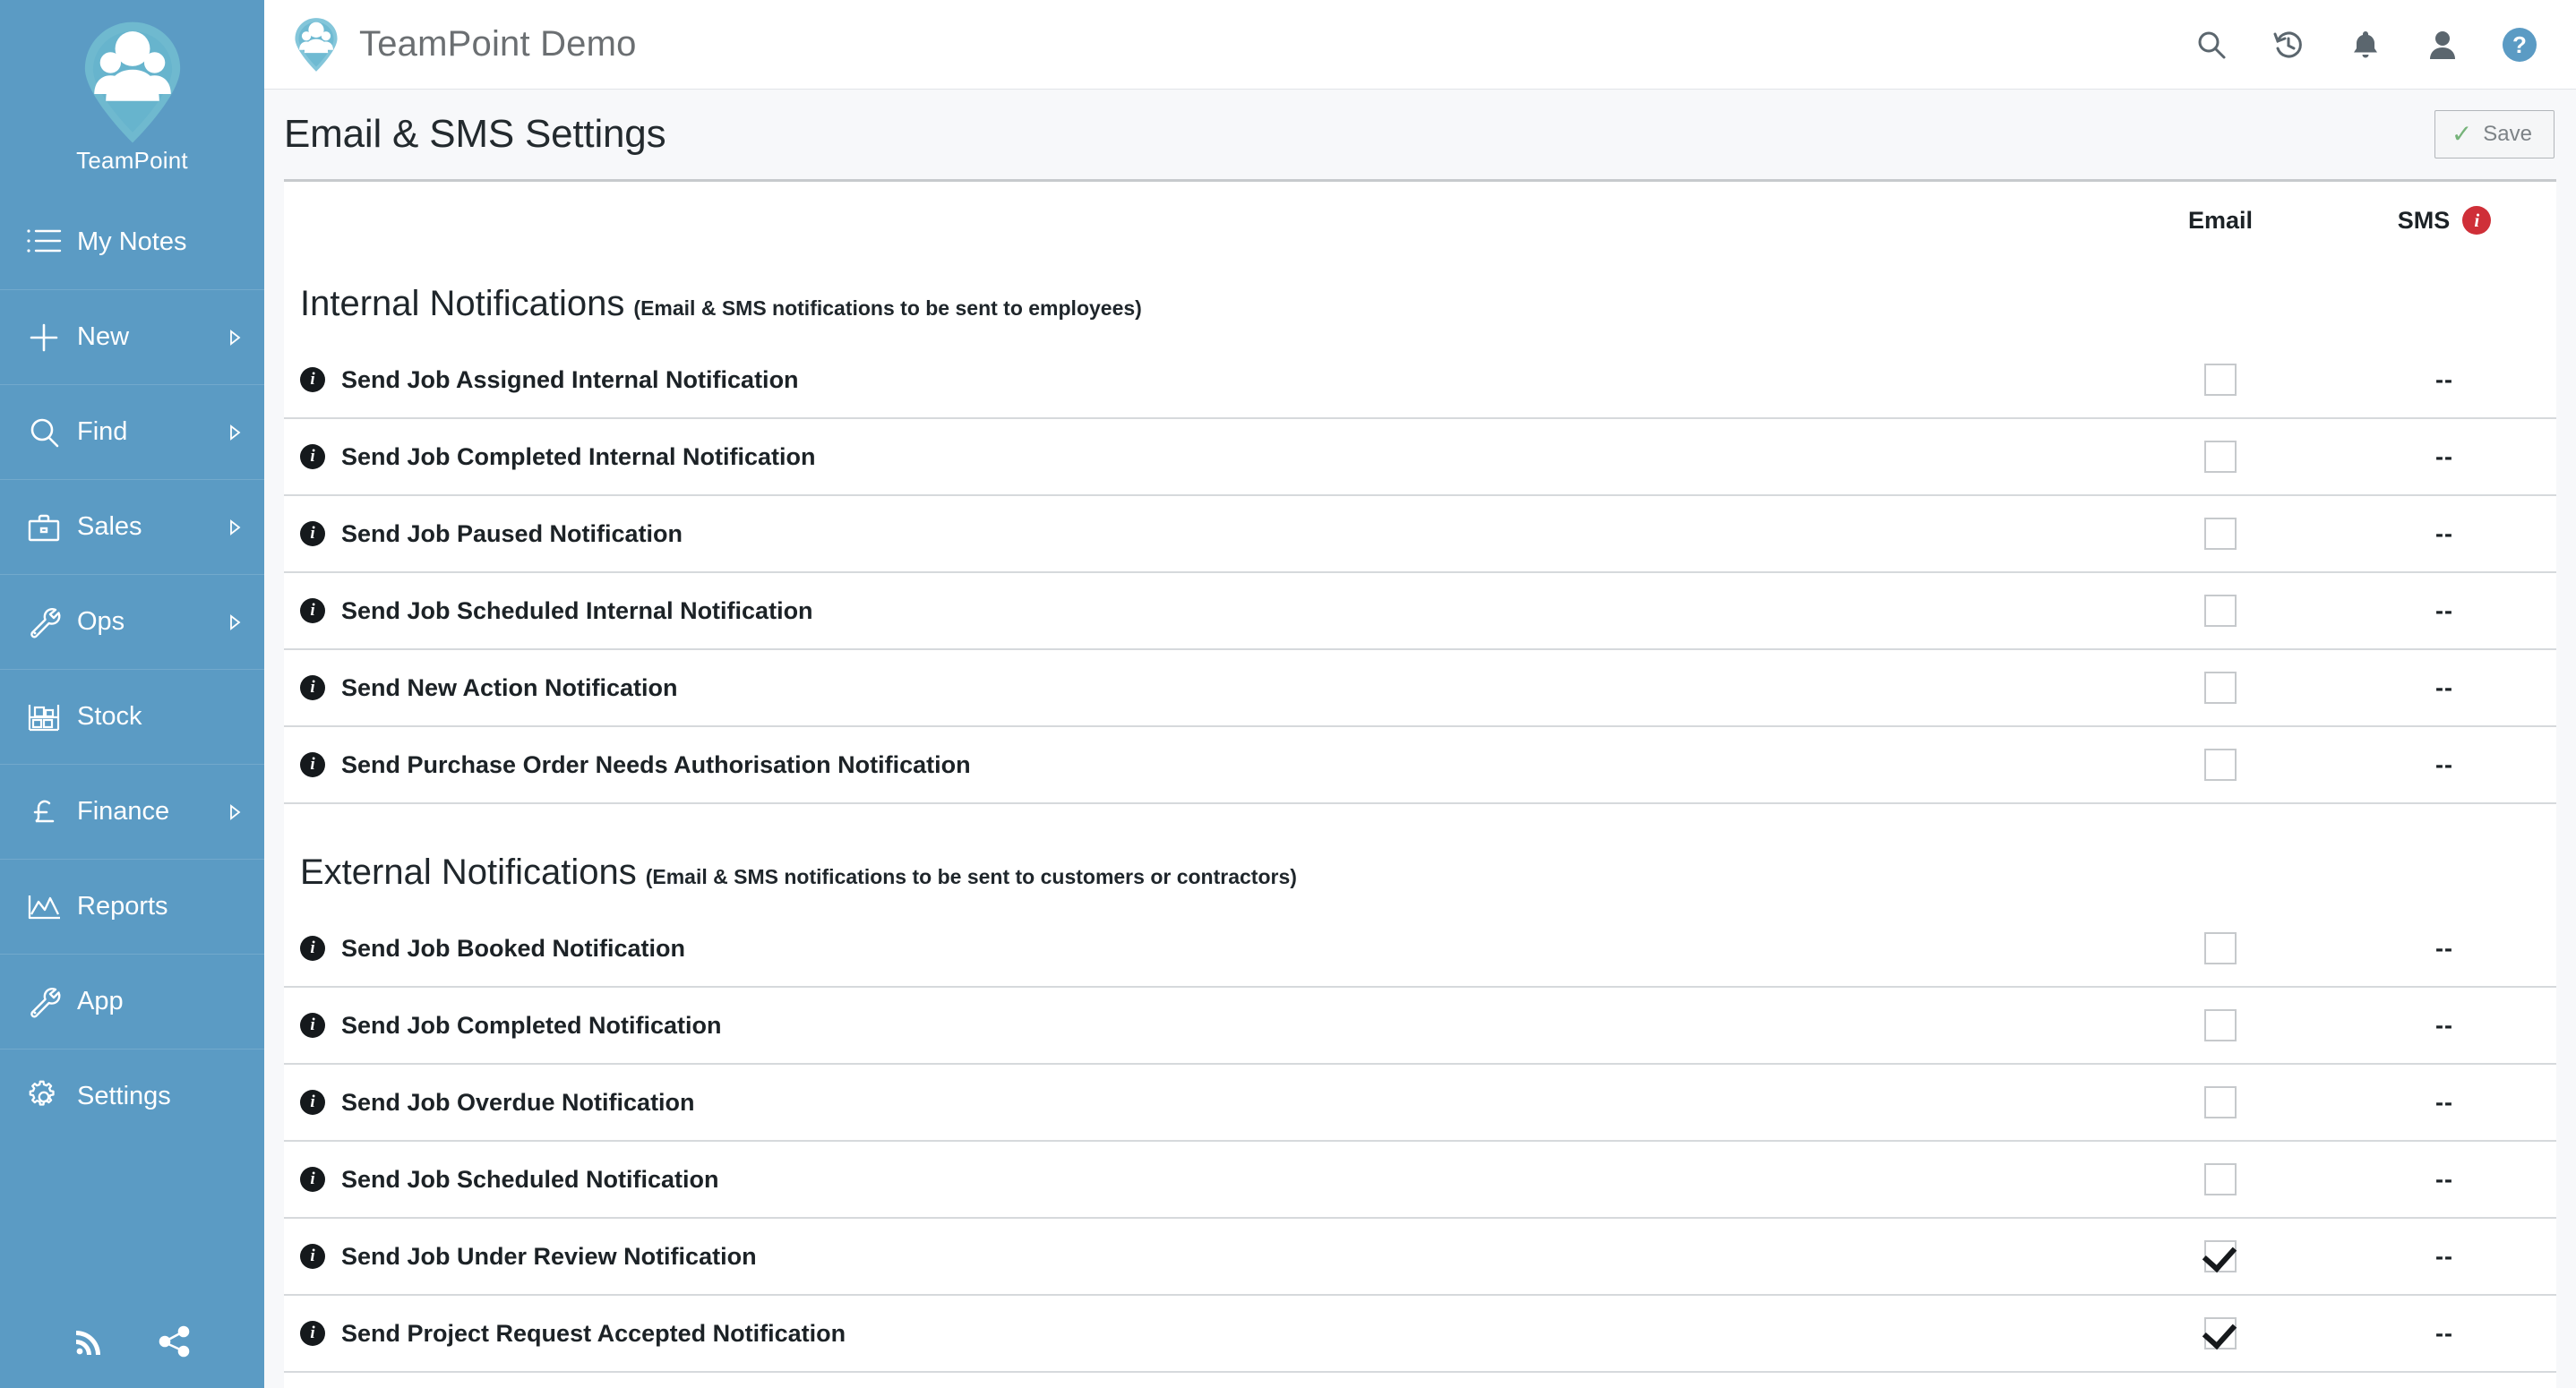 Image resolution: width=2576 pixels, height=1388 pixels. I want to click on sidebar-item-label: App, so click(100, 1001).